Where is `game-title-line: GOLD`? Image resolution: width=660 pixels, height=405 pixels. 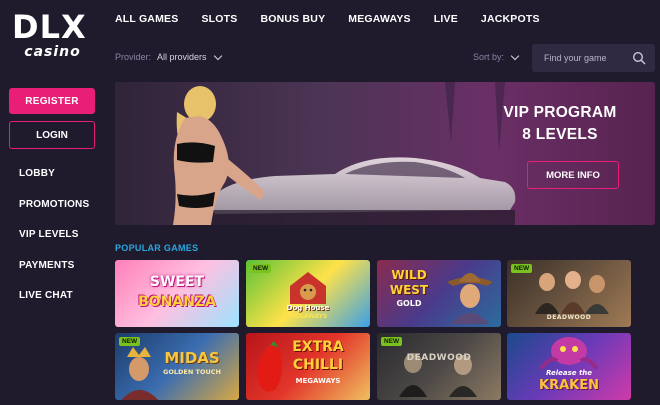 game-title-line: GOLD is located at coordinates (409, 303).